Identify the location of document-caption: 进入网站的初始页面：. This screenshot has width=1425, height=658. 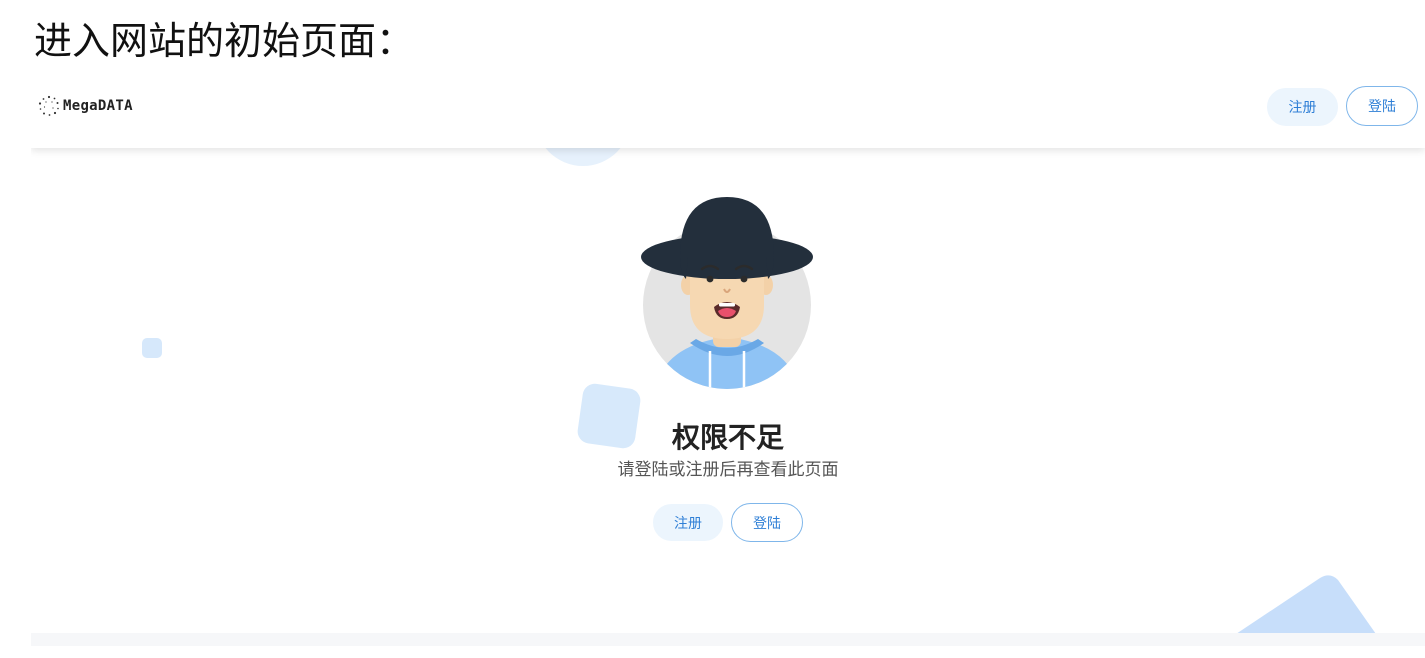
(224, 41).